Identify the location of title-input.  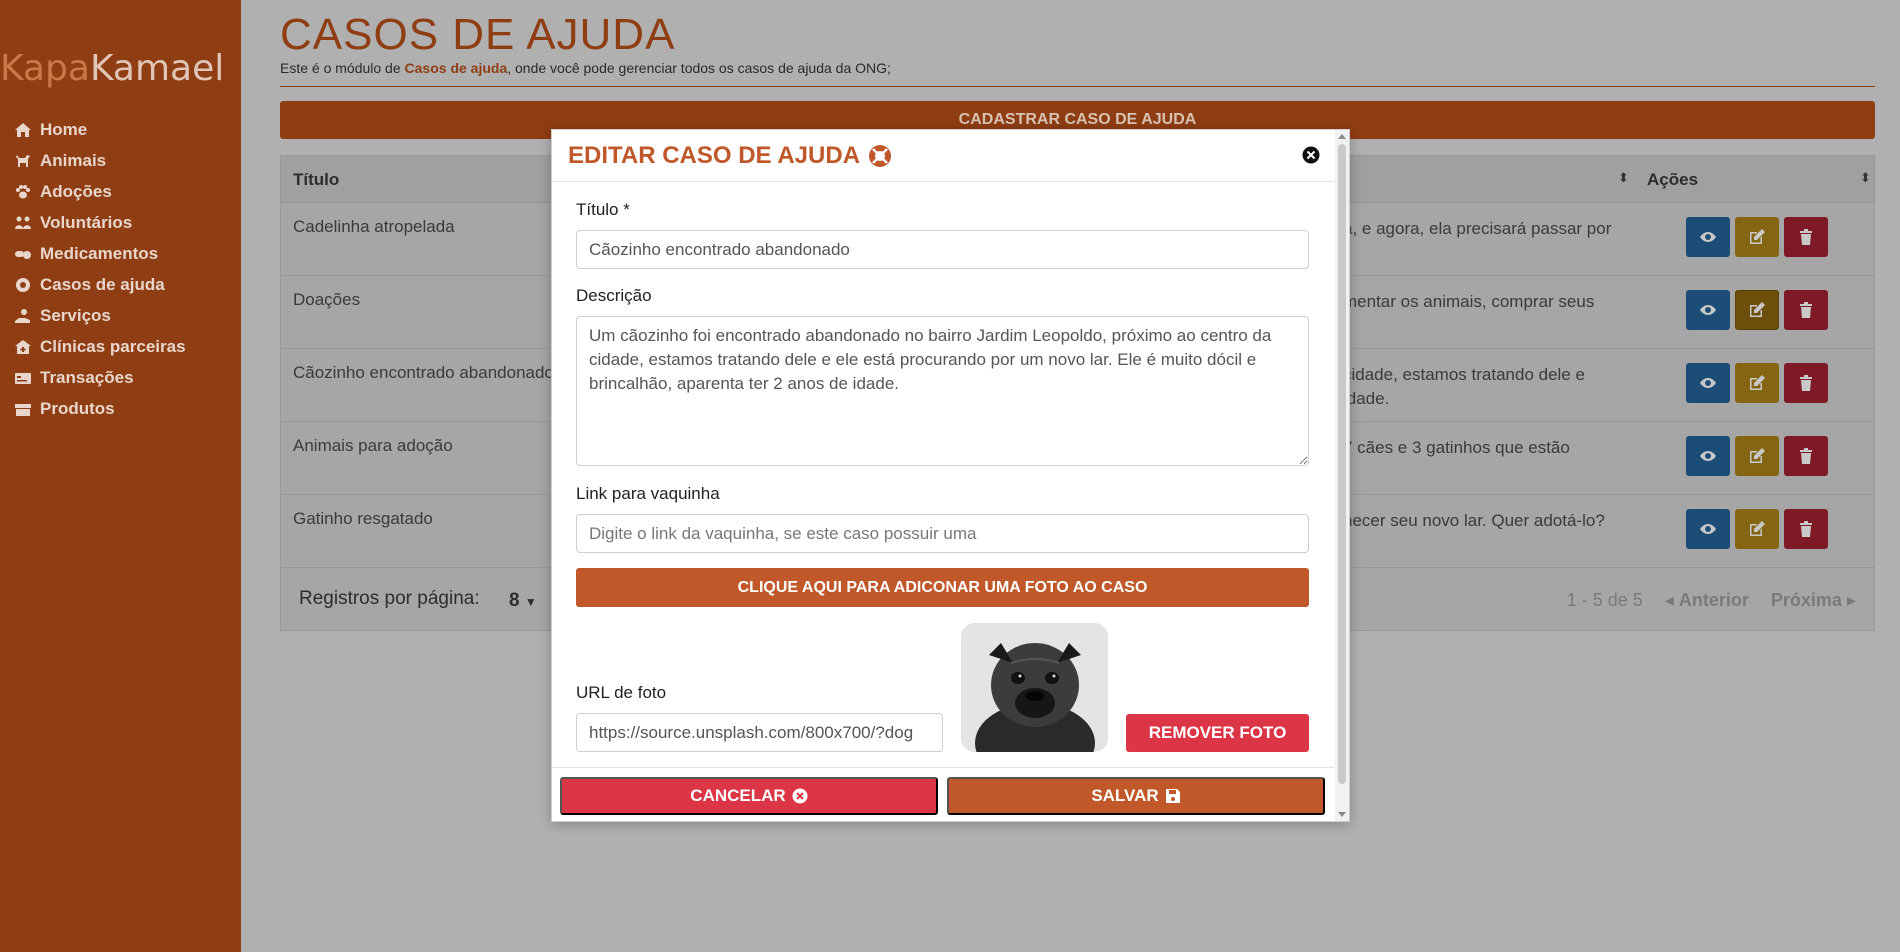
(942, 249).